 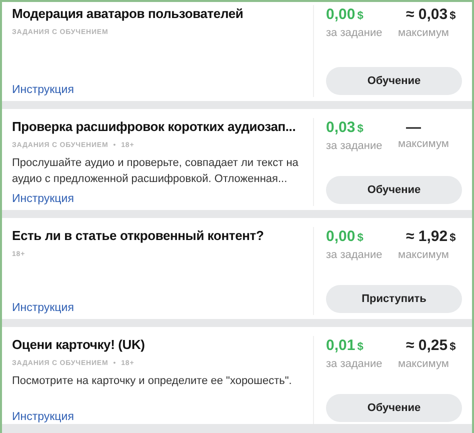 What do you see at coordinates (431, 346) in the screenshot?
I see `max-earnings: ≈ 0,25$` at bounding box center [431, 346].